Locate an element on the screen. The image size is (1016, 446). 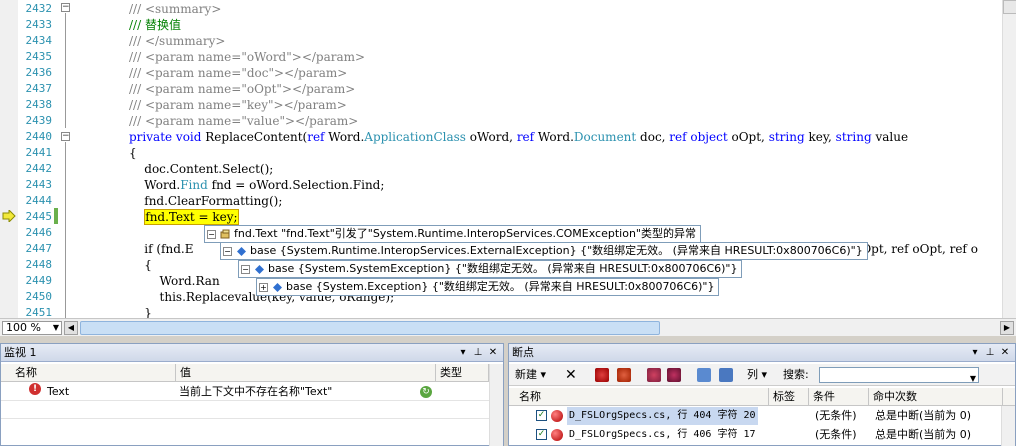
signature-token: private void is located at coordinates (165, 137).